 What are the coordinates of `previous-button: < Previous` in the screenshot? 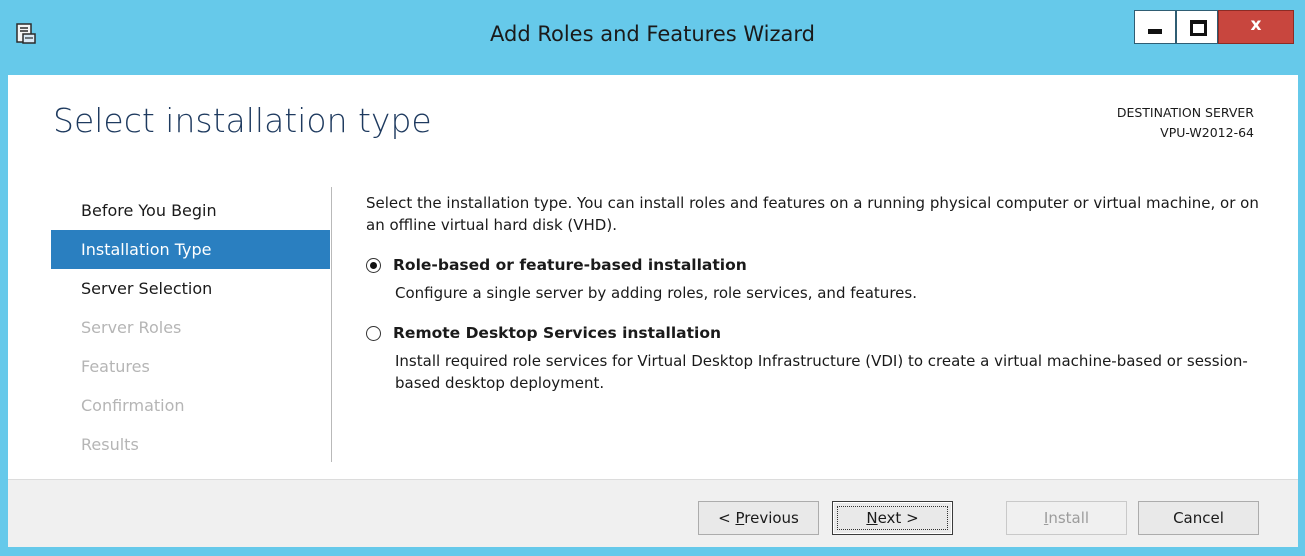 It's located at (758, 518).